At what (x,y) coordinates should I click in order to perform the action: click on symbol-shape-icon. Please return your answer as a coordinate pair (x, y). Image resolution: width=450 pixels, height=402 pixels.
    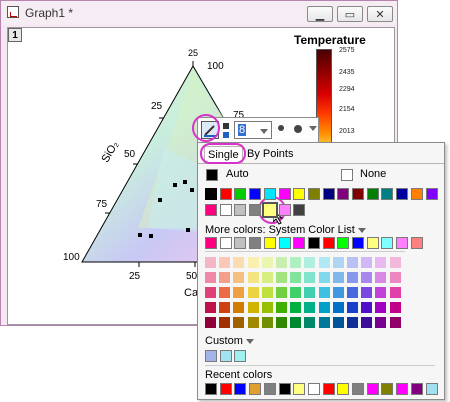
    Looking at the image, I should click on (226, 126).